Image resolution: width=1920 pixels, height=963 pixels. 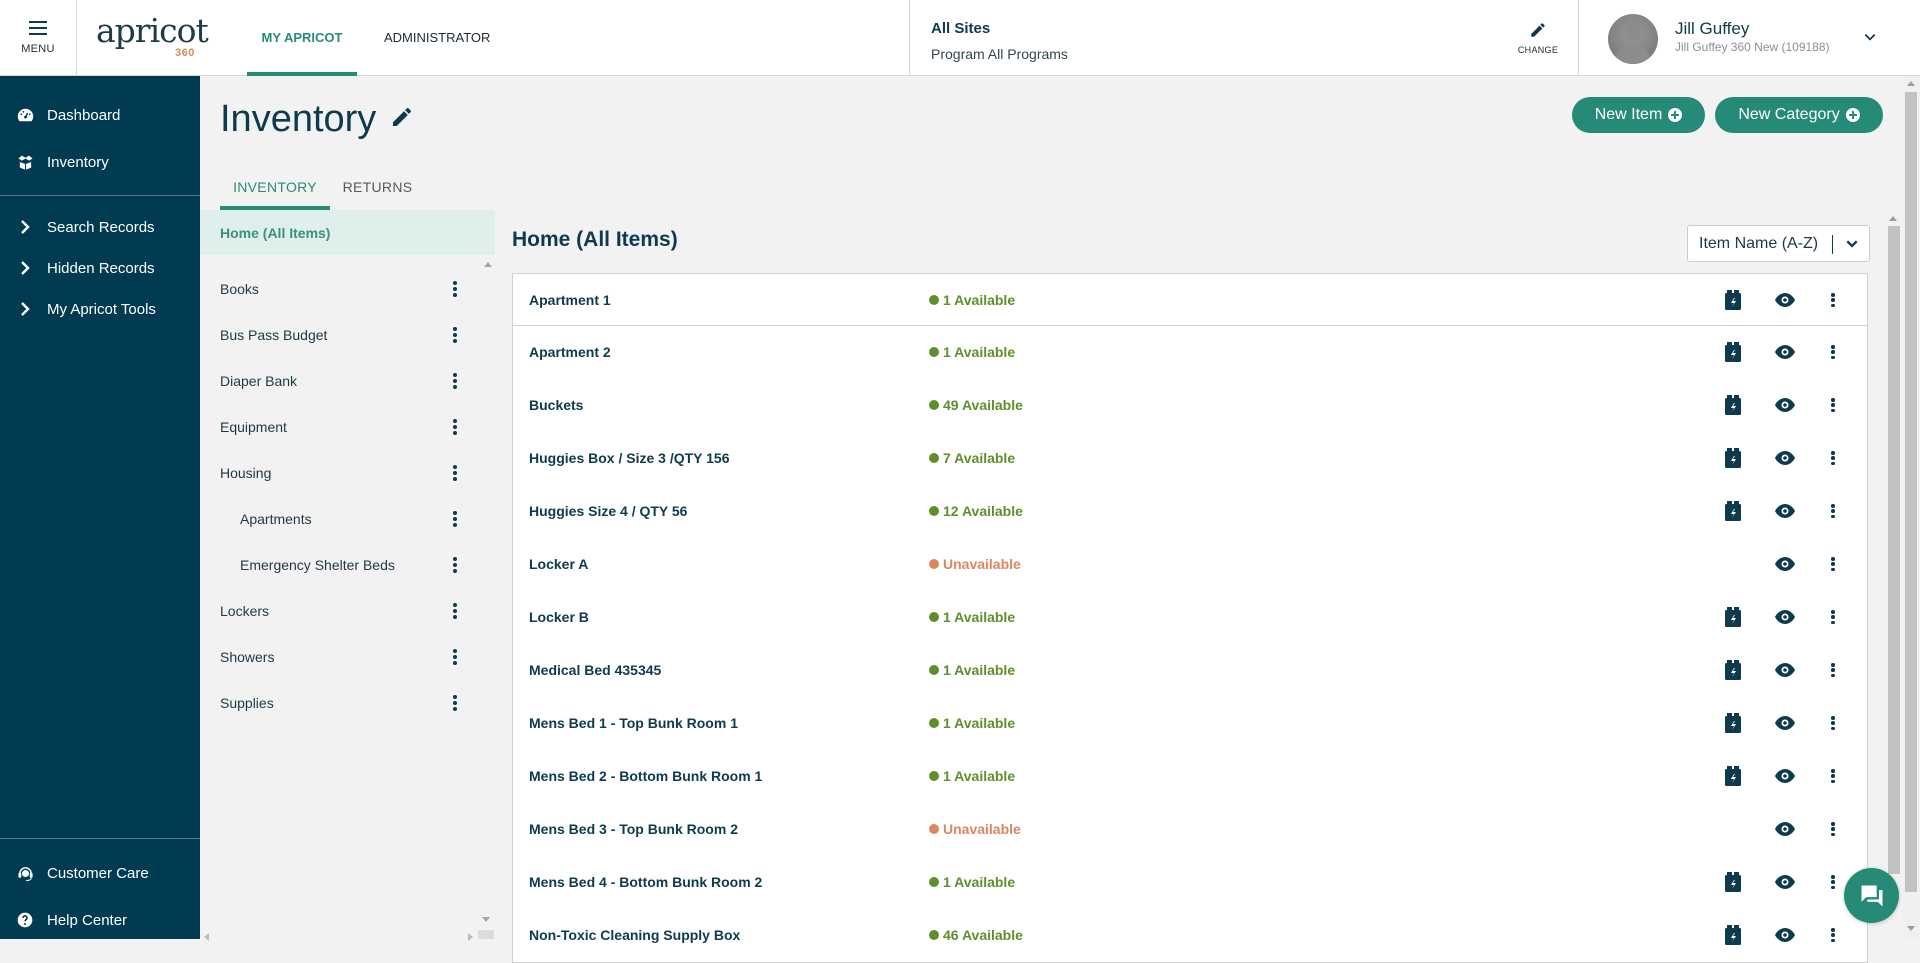 What do you see at coordinates (629, 458) in the screenshot?
I see `item-name: Huggies Box / Size 3 /QTY 156` at bounding box center [629, 458].